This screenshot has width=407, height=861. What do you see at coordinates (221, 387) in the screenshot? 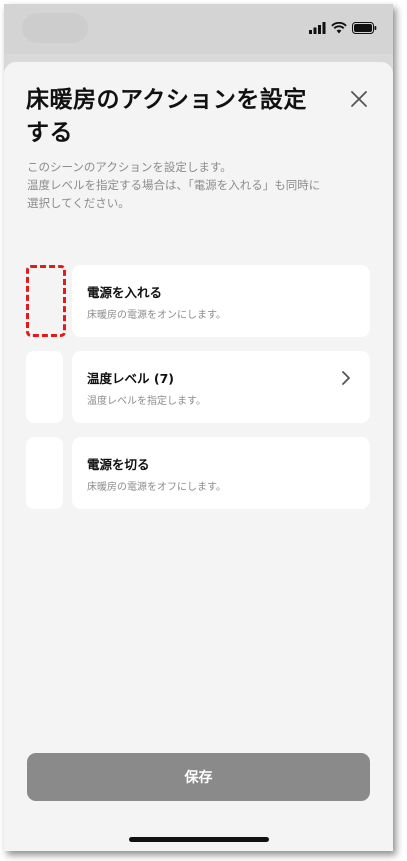
I see `action-card-temperature-level: 温度レベル (7) 温度レベルを指定します。` at bounding box center [221, 387].